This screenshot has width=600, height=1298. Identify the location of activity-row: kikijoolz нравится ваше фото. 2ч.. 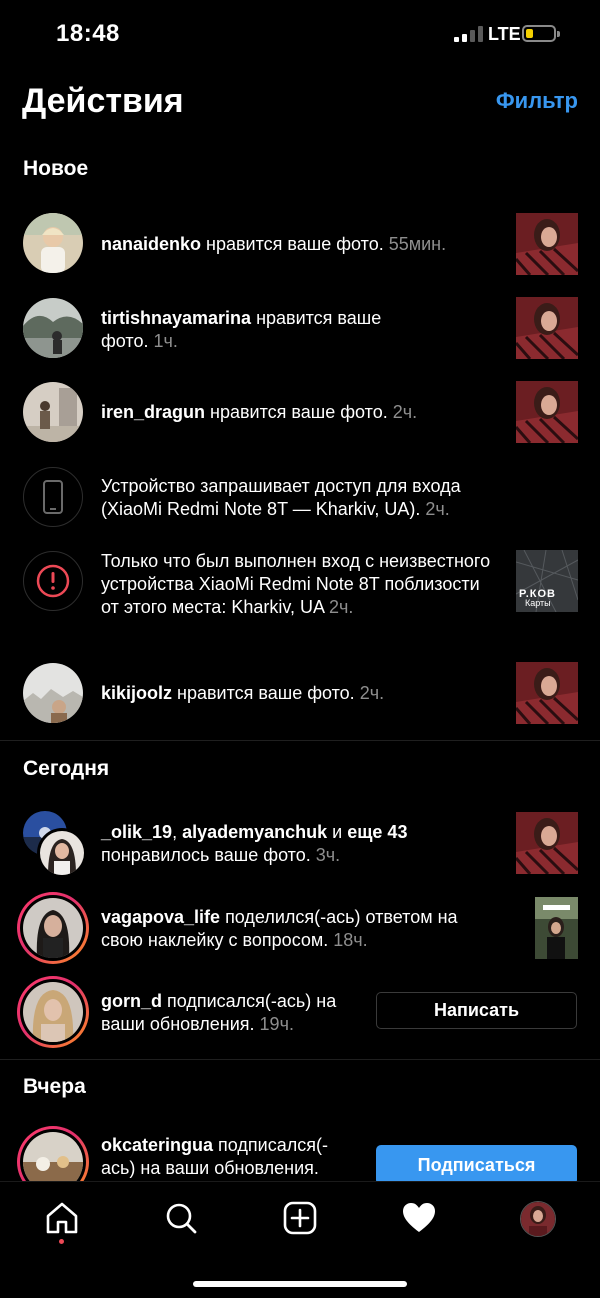
(300, 693).